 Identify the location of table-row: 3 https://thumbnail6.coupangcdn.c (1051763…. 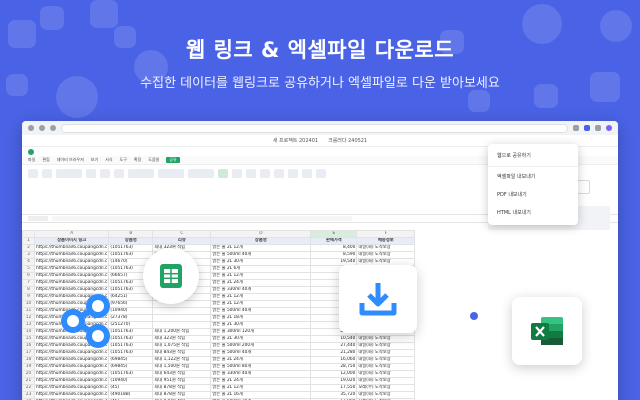
(219, 255).